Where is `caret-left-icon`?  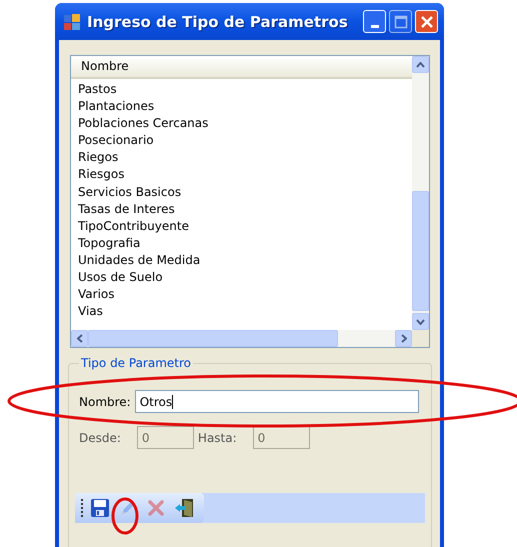
caret-left-icon is located at coordinates (79, 338).